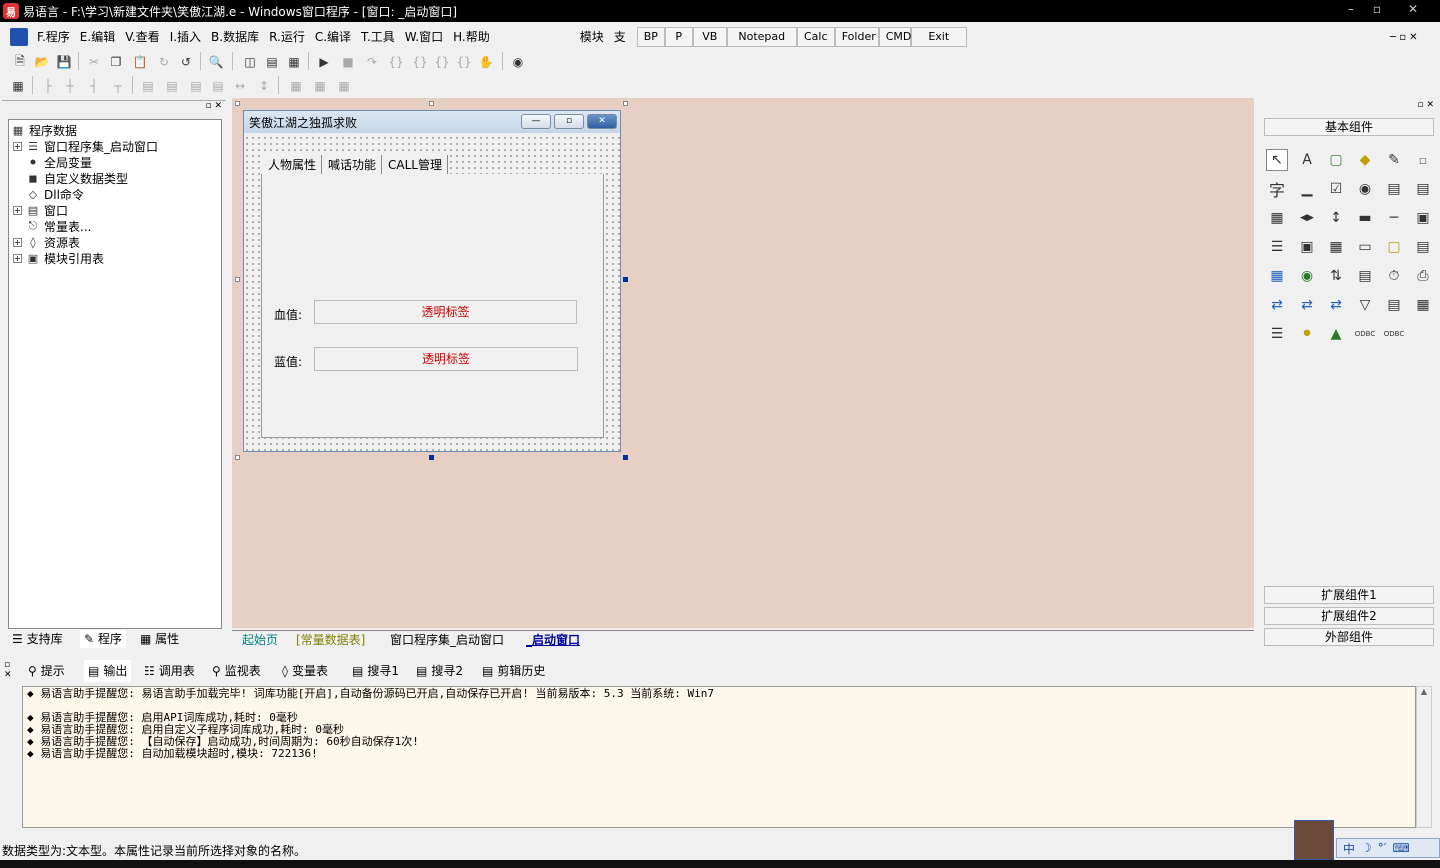 This screenshot has height=868, width=1440. I want to click on vscroll-icon: ↕, so click(1336, 218).